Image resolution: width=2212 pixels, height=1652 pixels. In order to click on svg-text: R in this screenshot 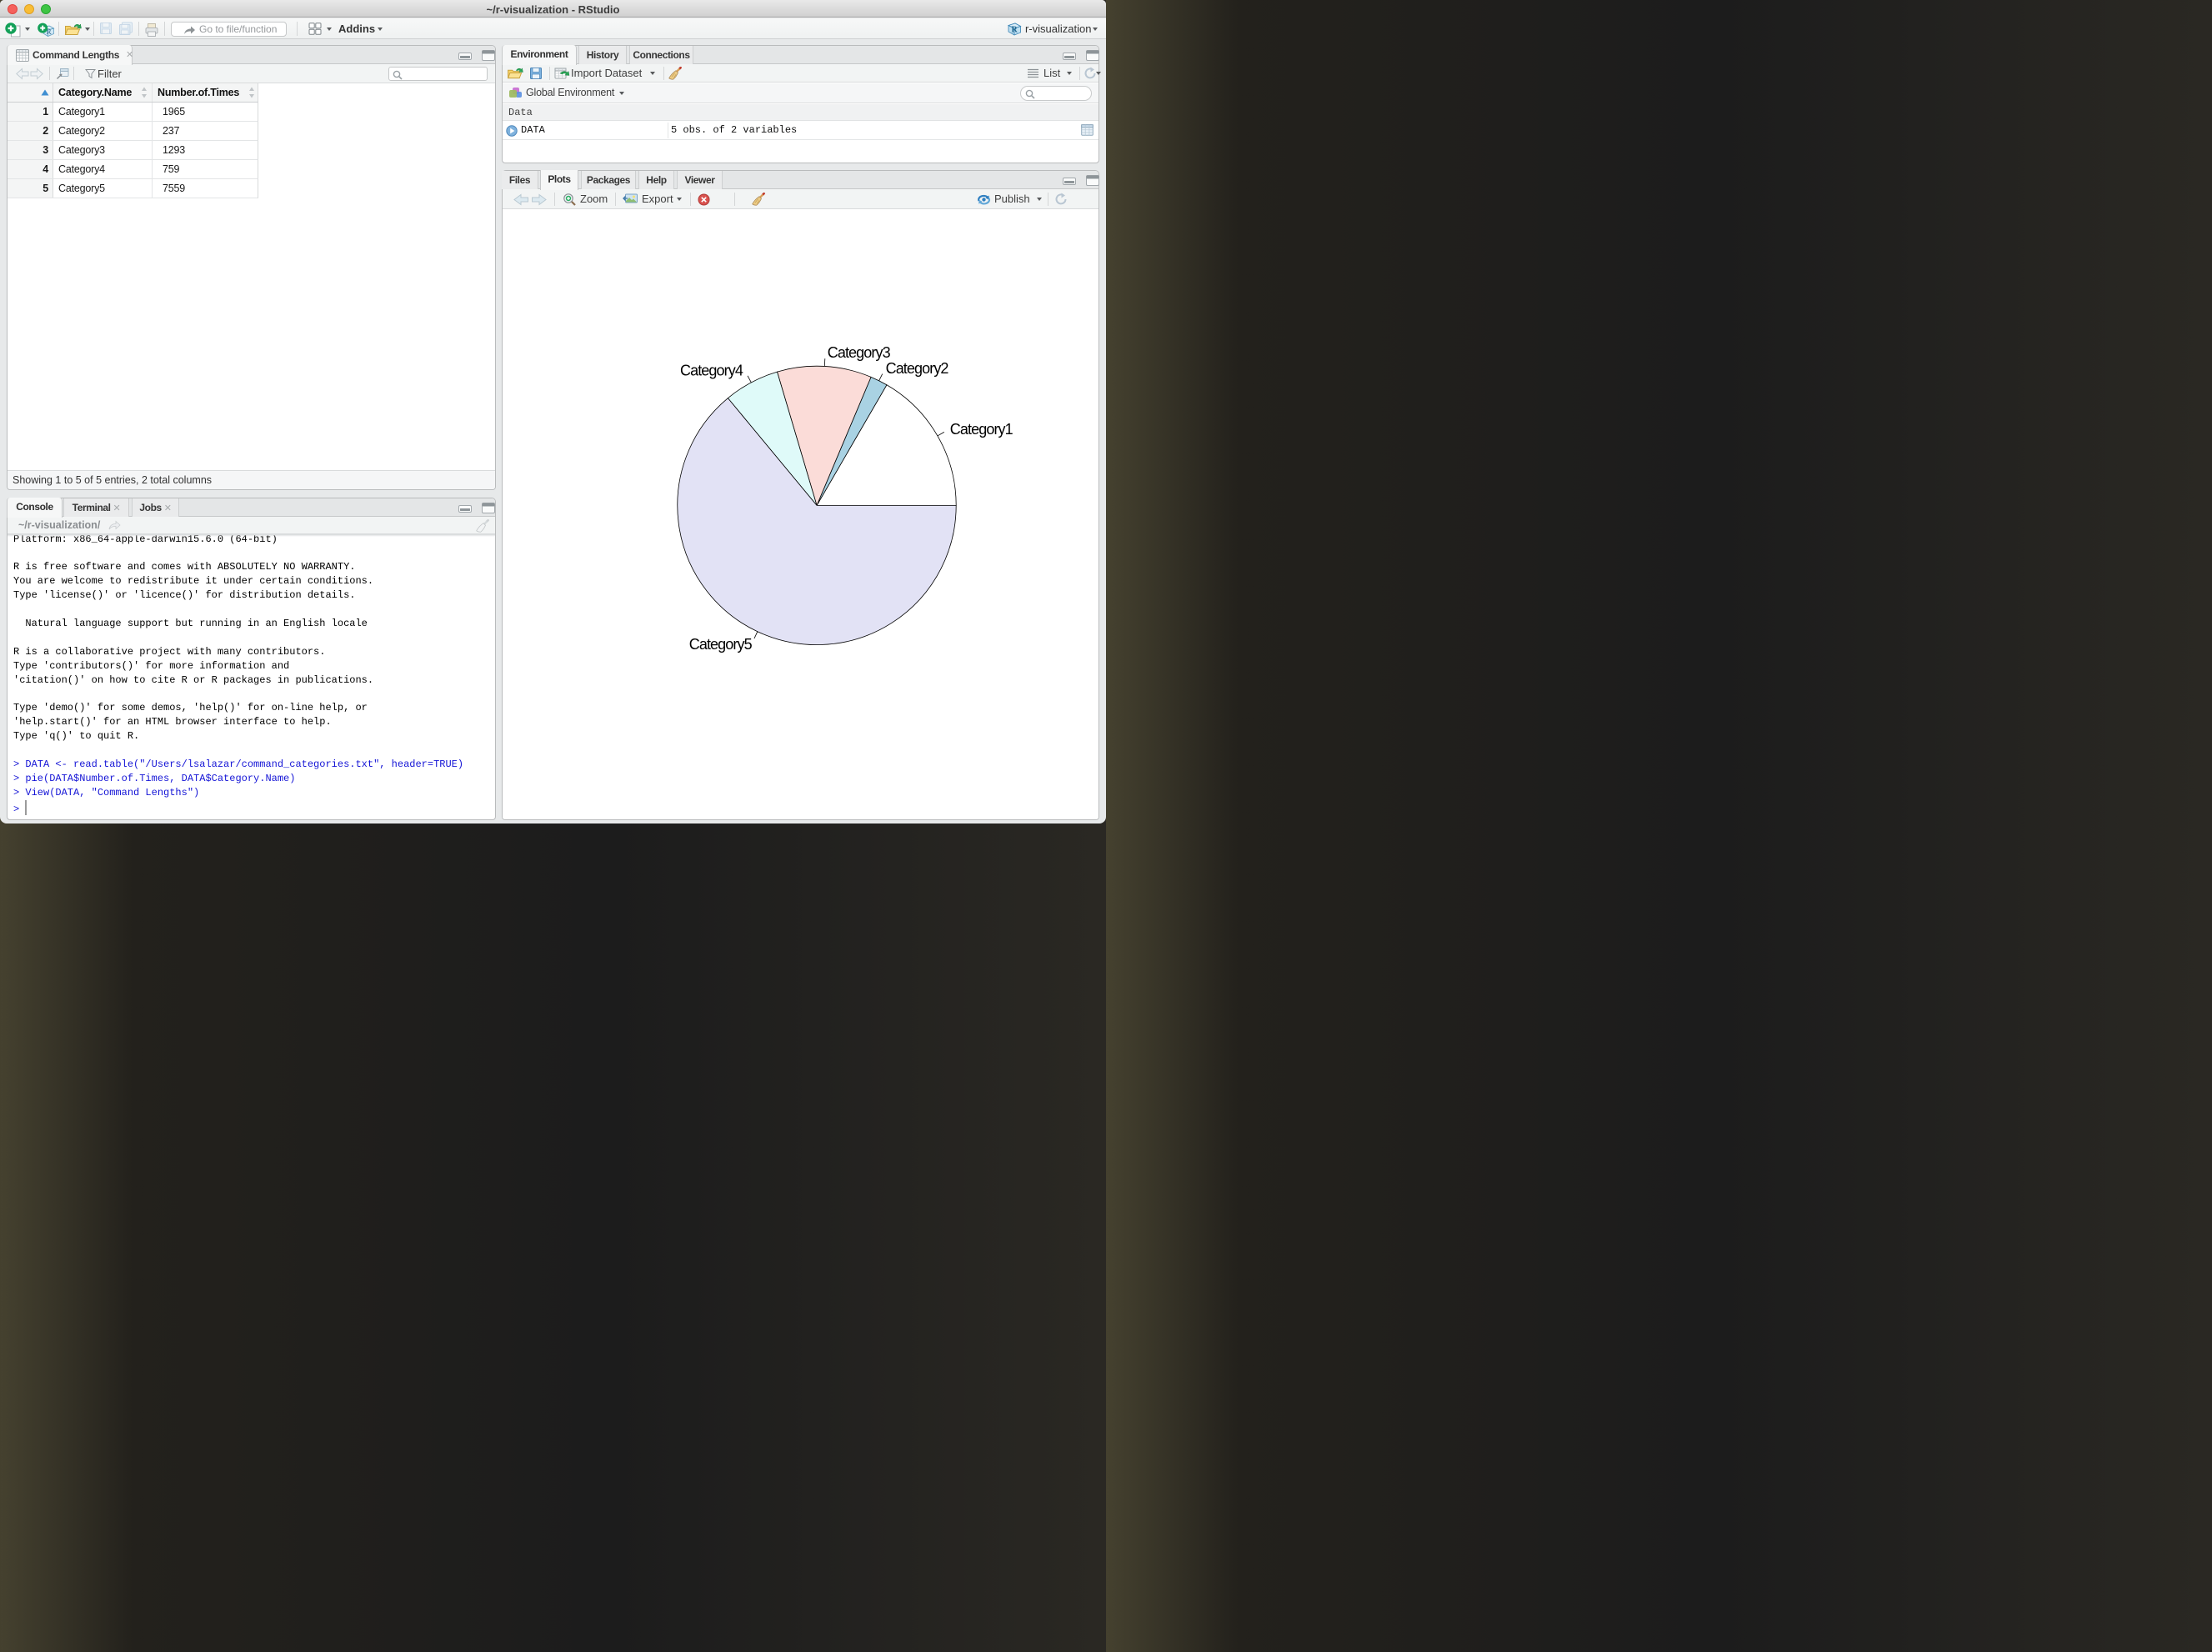, I will do `click(1015, 30)`.